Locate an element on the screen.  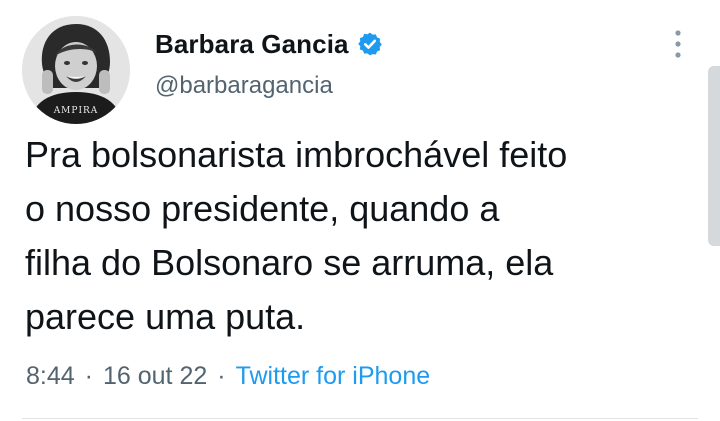
tweet-meta: 8:44 · 16 out 22 · Twitter for iPhone is located at coordinates (228, 376).